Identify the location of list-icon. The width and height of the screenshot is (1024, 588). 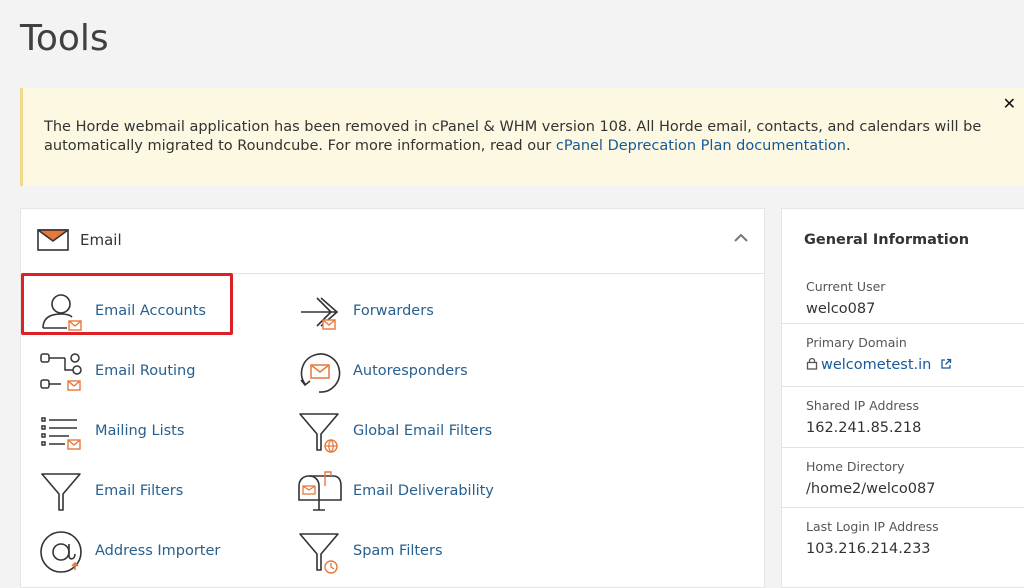
(61, 433).